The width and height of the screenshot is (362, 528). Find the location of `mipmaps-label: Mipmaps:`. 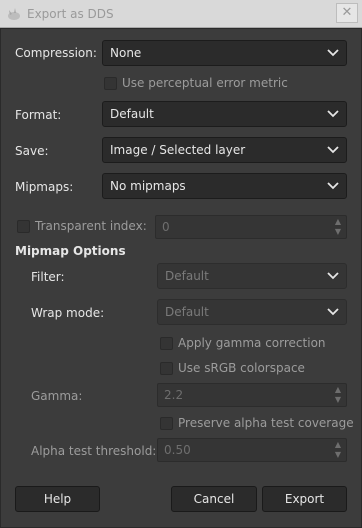

mipmaps-label: Mipmaps: is located at coordinates (44, 187).